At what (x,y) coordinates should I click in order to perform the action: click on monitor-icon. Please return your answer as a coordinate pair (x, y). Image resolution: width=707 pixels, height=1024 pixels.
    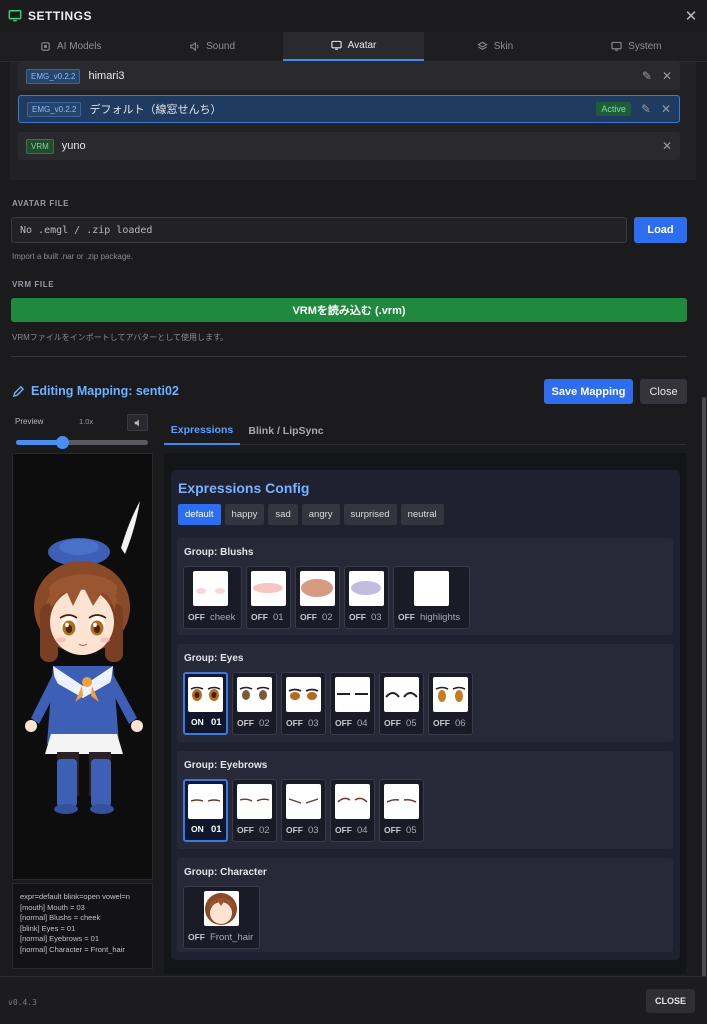
    Looking at the image, I should click on (616, 46).